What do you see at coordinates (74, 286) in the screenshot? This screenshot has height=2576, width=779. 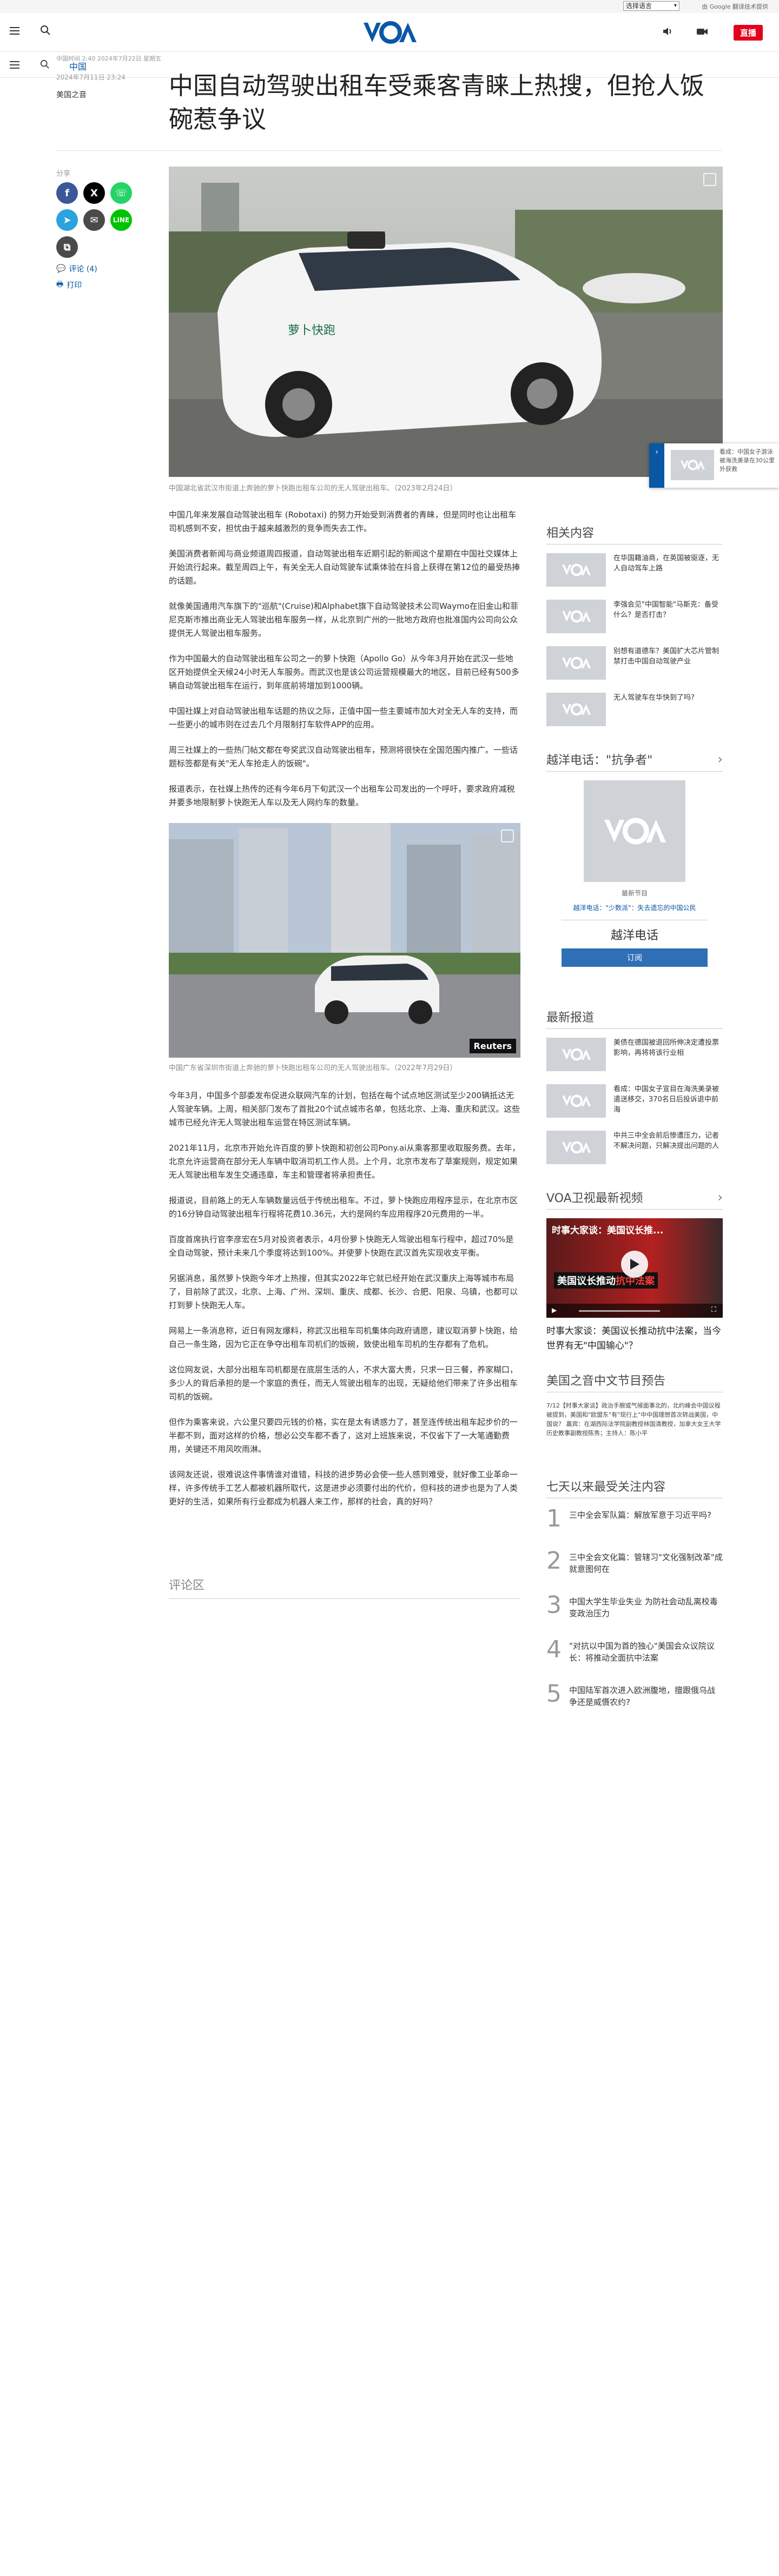 I see `print-link-label: 打印` at bounding box center [74, 286].